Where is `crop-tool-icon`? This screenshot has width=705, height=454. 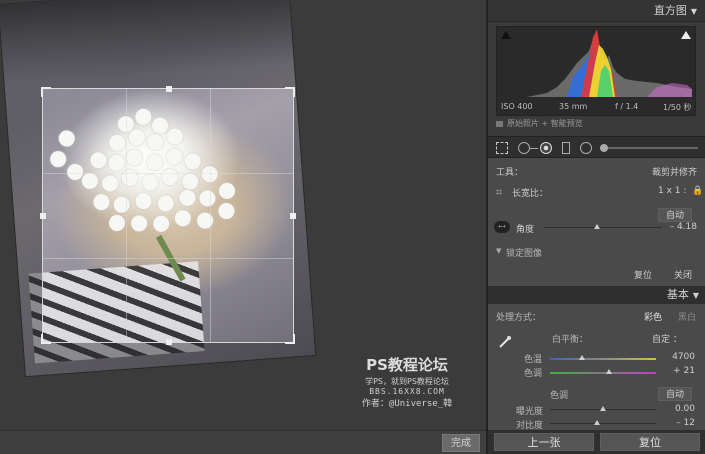
crop-tool-icon is located at coordinates (502, 148).